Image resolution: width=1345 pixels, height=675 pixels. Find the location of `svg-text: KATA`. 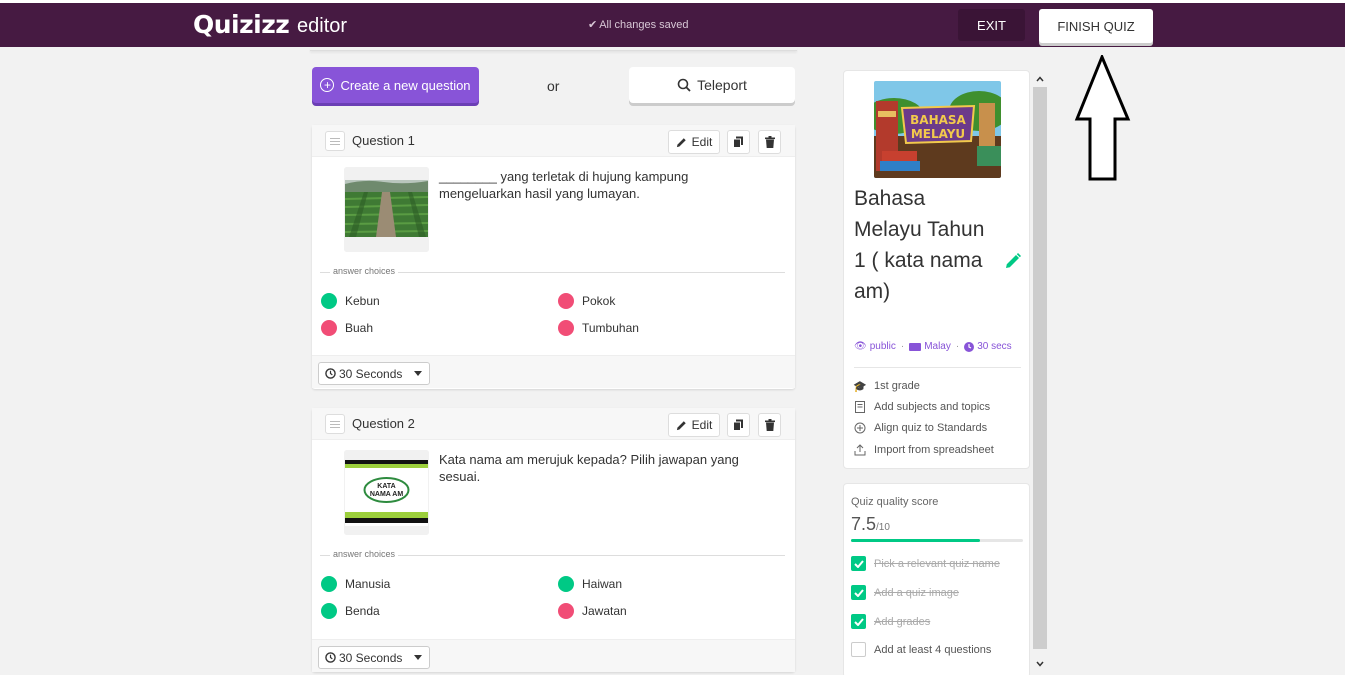

svg-text: KATA is located at coordinates (386, 486).